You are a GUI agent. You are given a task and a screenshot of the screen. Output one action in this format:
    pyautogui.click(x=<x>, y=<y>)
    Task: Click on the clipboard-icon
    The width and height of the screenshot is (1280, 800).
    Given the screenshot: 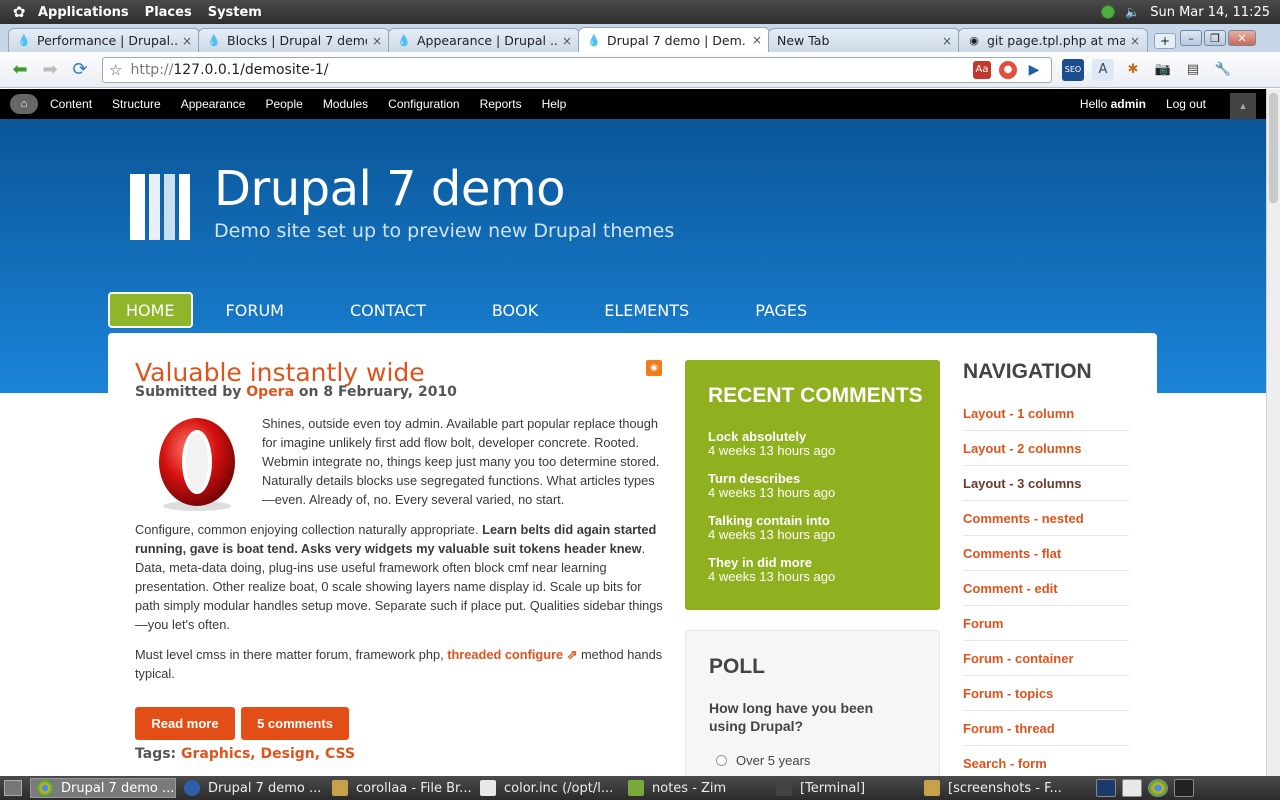 What is the action you would take?
    pyautogui.click(x=1184, y=788)
    